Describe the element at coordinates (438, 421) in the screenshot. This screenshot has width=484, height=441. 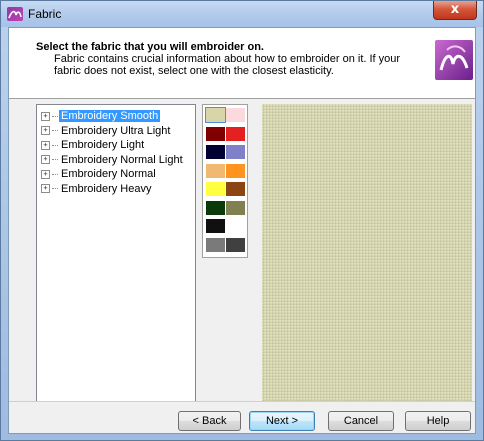
I see `help-button: Help` at that location.